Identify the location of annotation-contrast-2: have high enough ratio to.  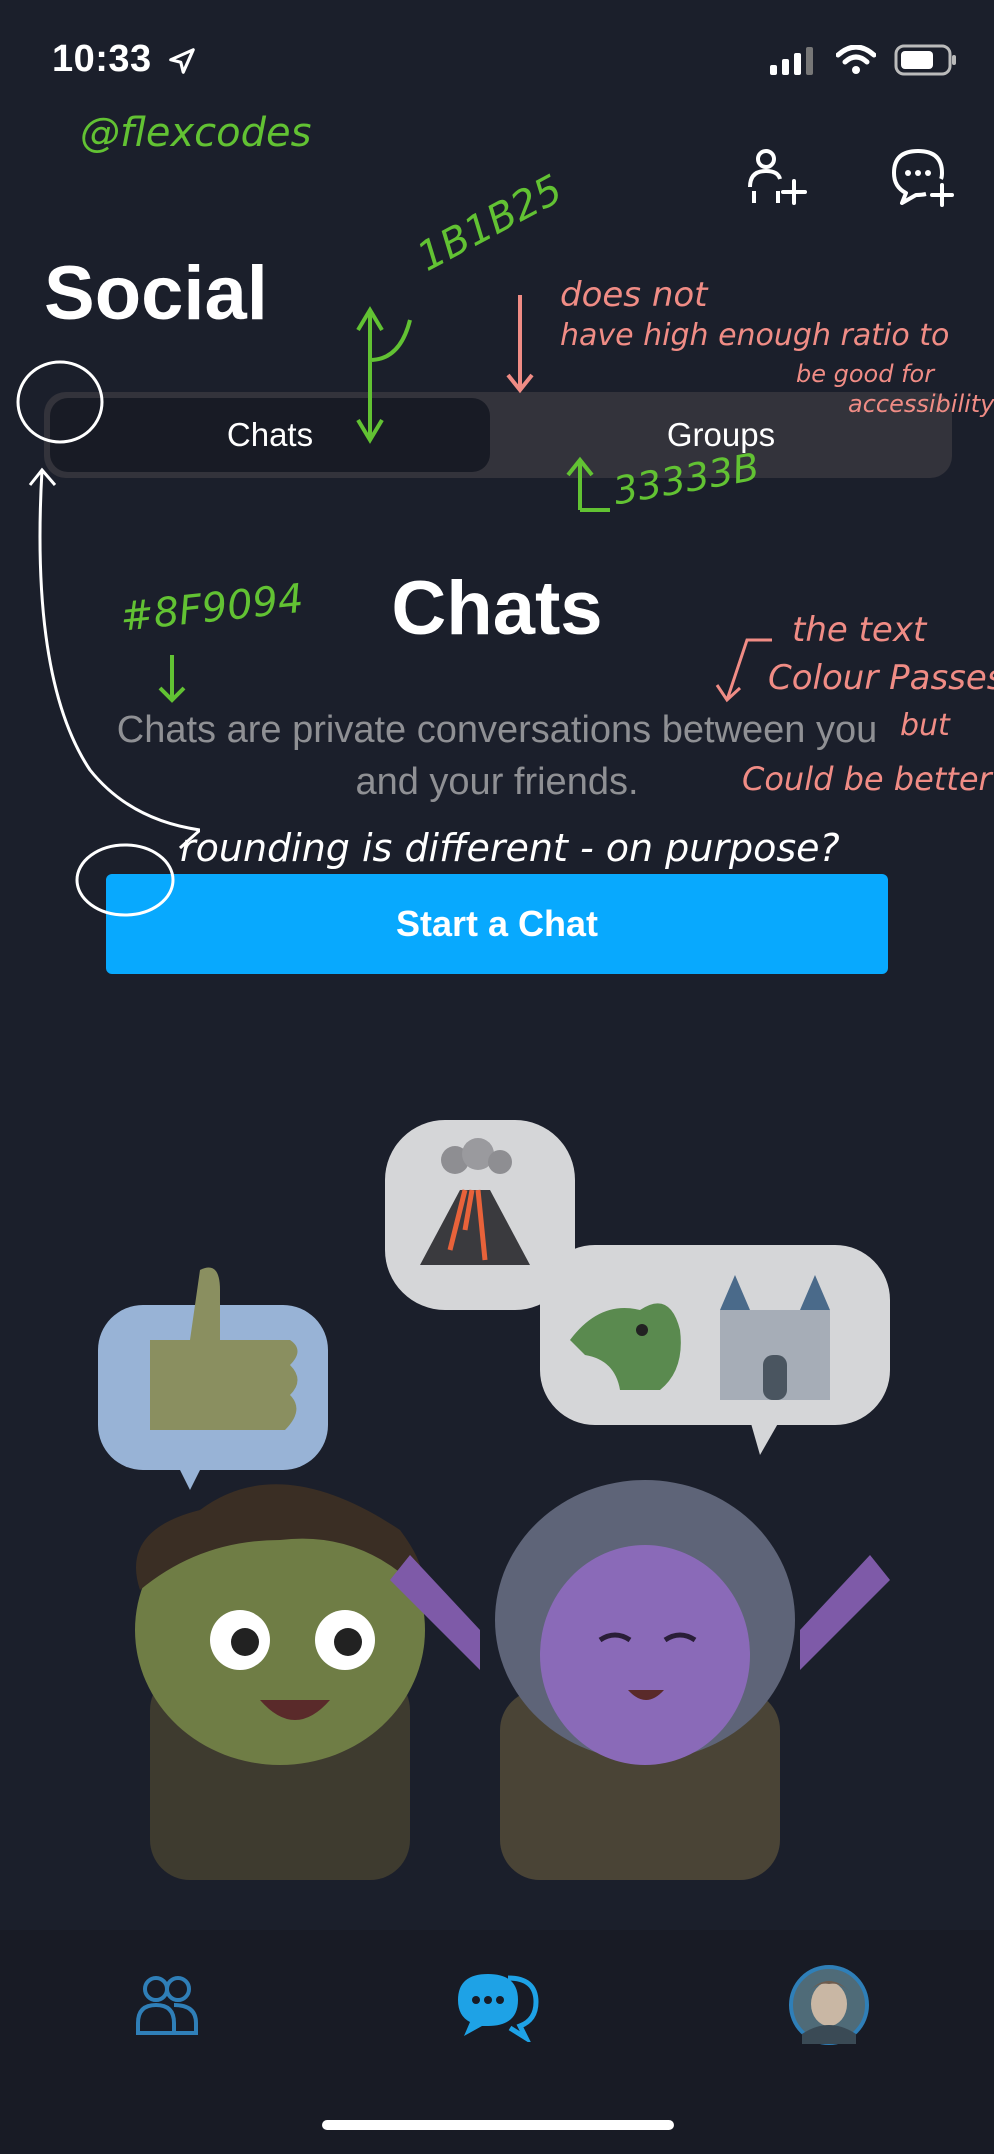
(755, 335).